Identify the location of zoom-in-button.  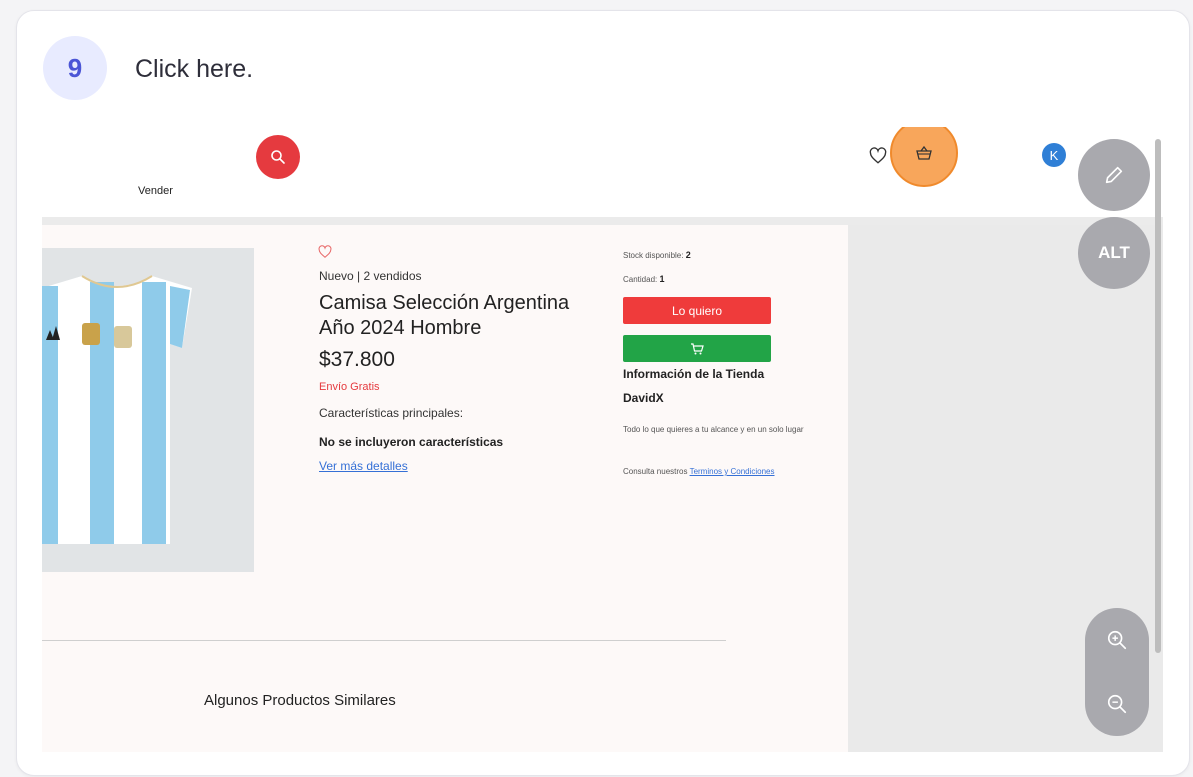
(1117, 640).